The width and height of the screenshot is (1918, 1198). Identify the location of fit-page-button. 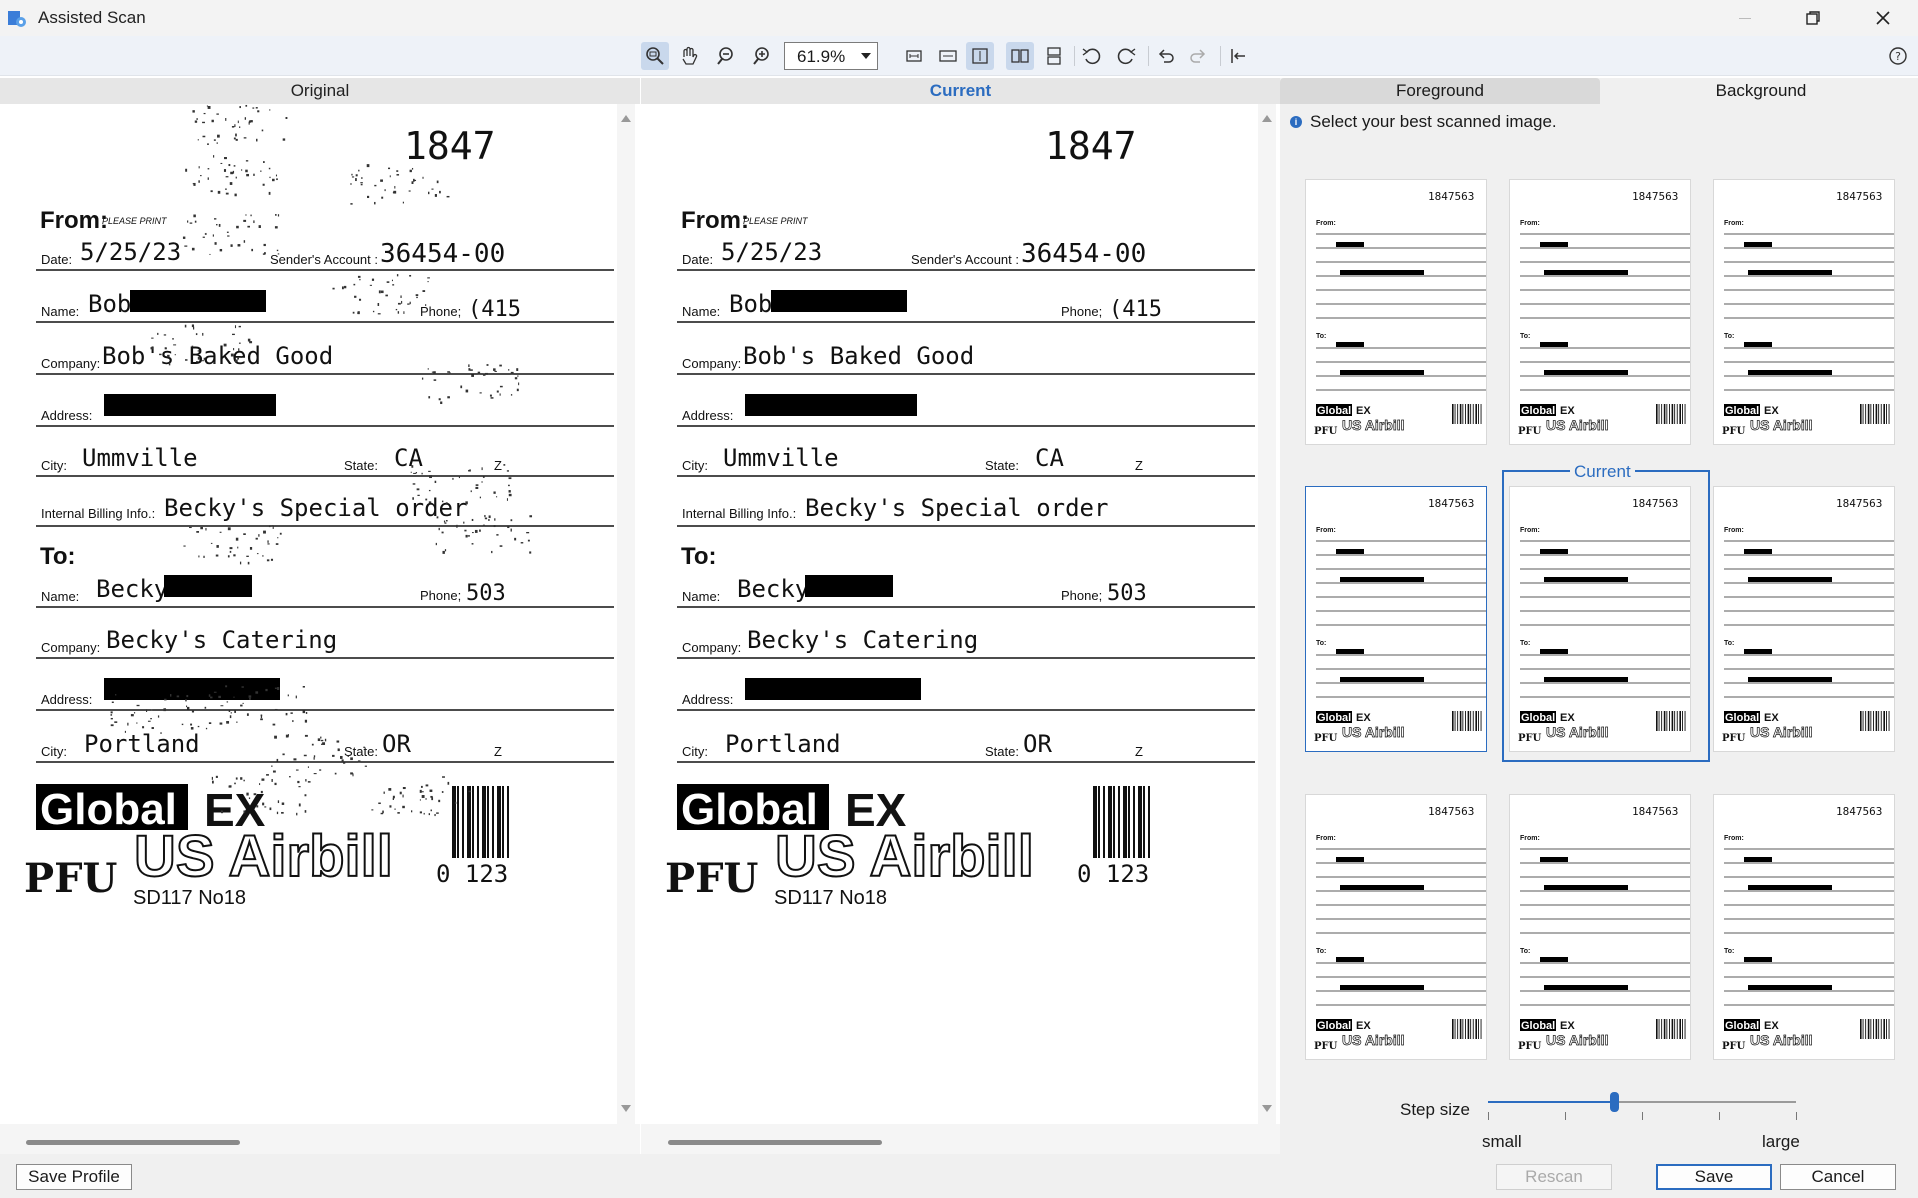
(914, 56).